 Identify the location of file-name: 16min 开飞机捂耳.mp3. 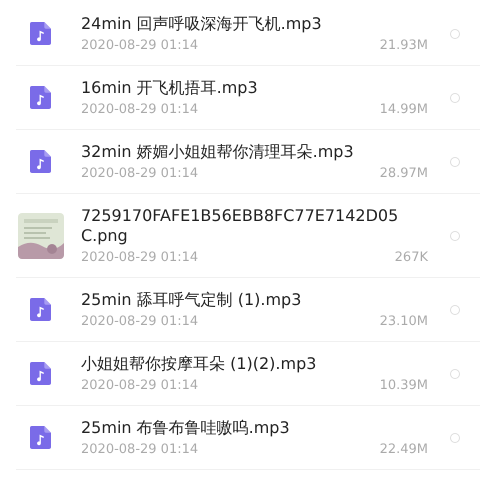
(170, 88).